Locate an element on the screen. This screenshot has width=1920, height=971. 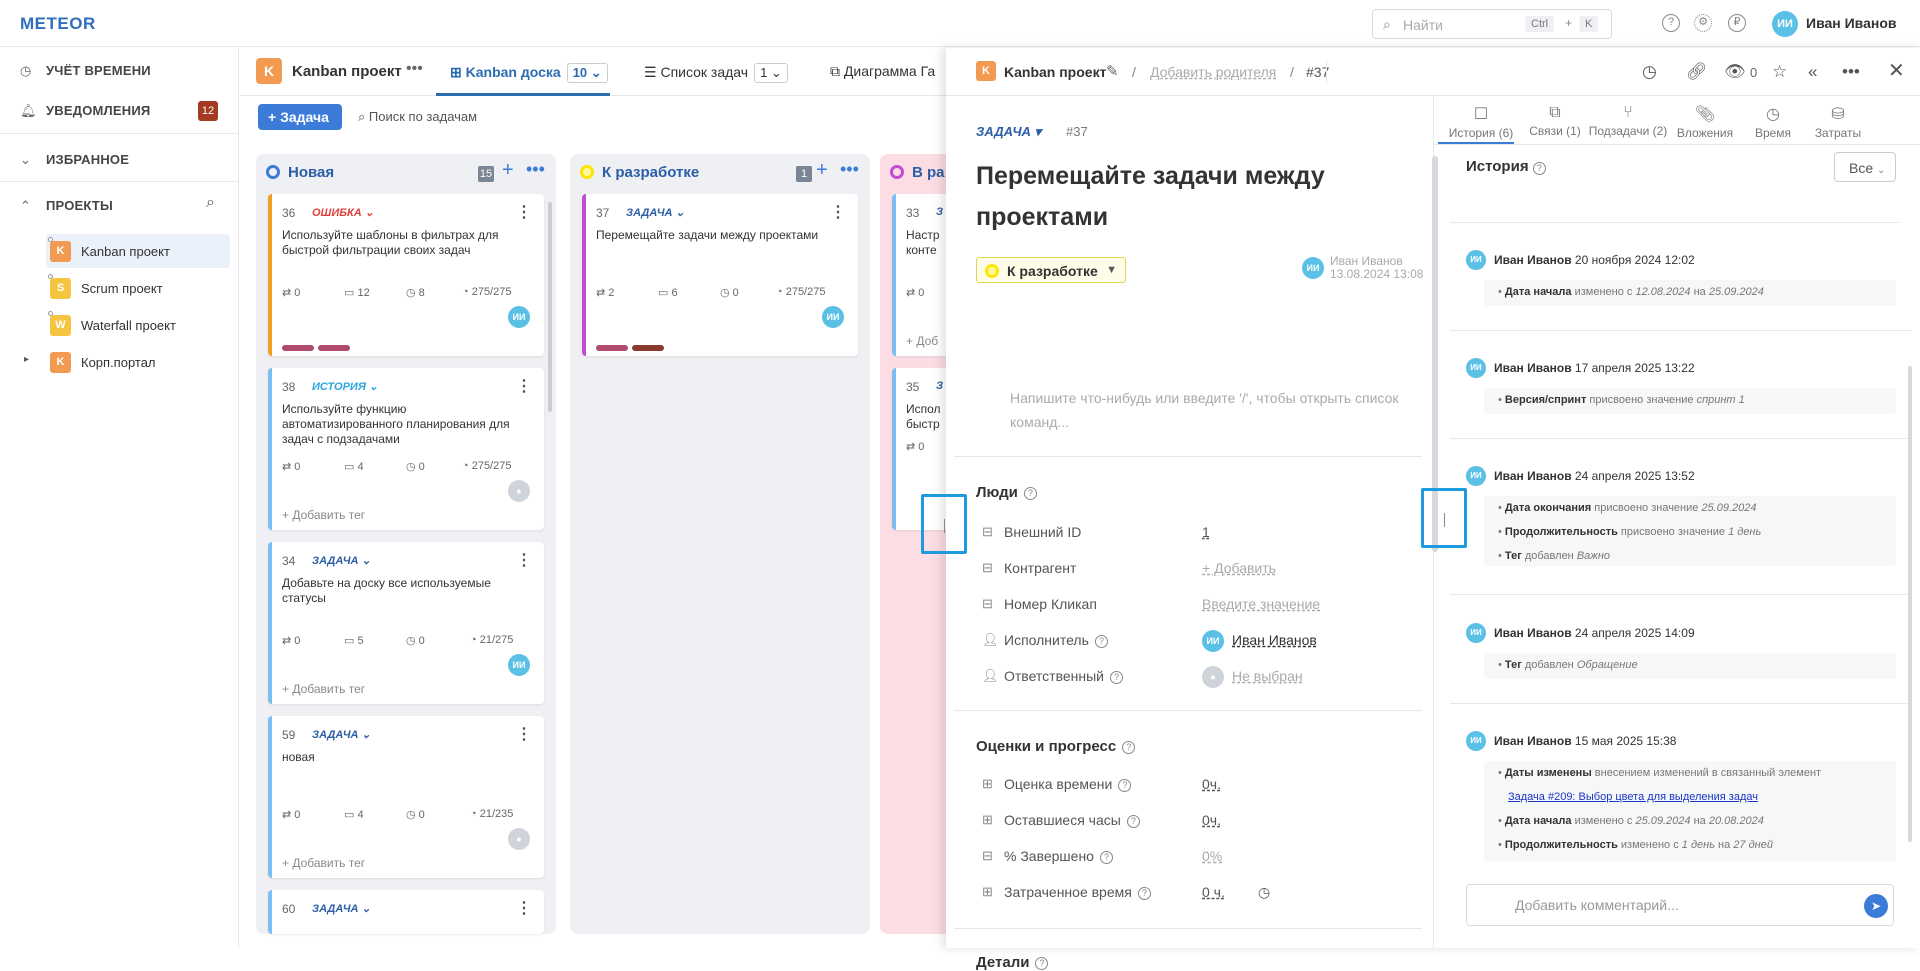
ruble-icon: ₽ is located at coordinates (1737, 23).